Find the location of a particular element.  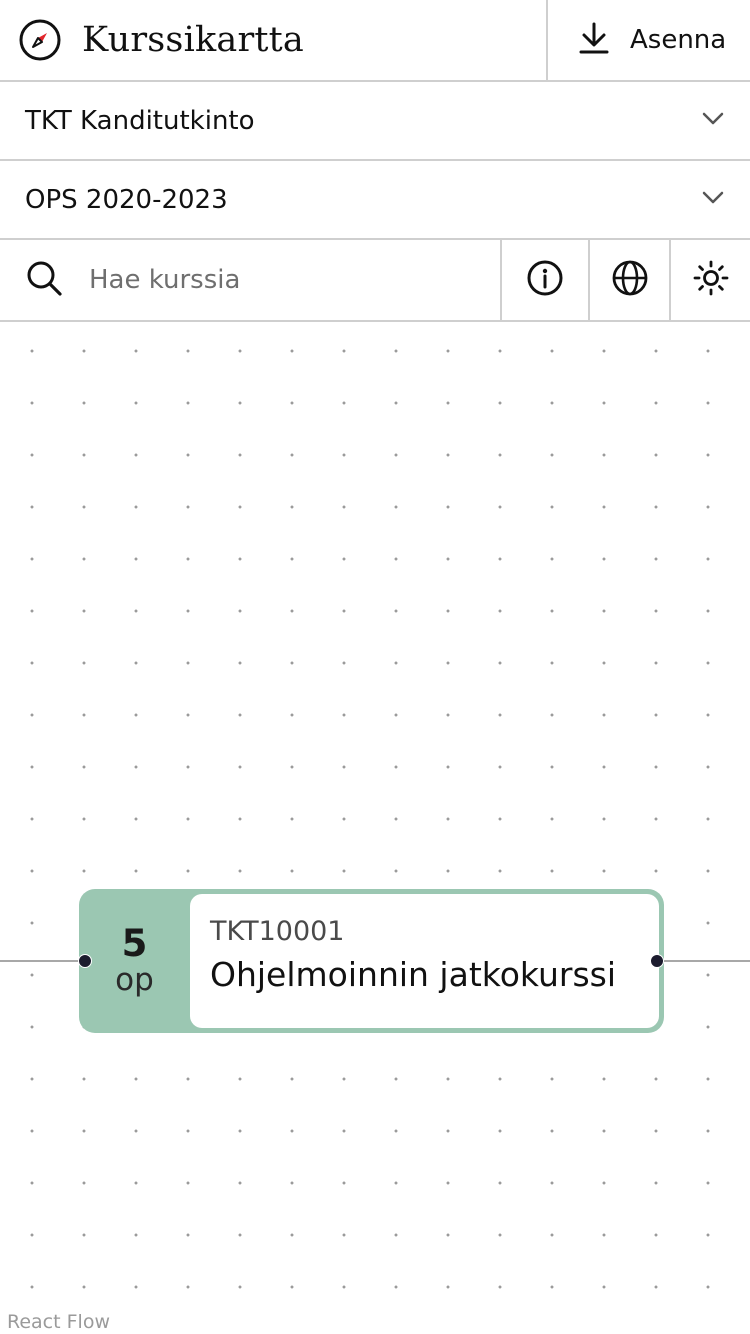

search-icon is located at coordinates (44, 280).